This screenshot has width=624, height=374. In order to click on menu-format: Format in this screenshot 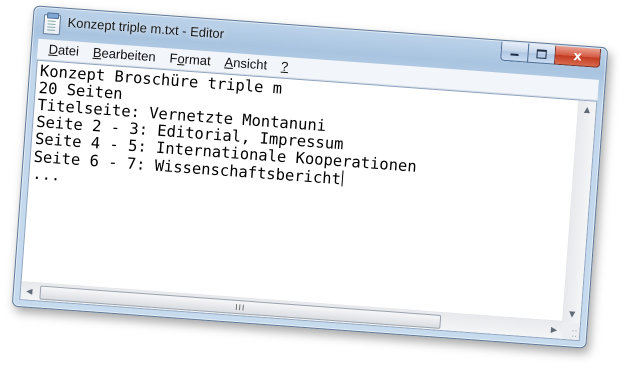, I will do `click(190, 60)`.